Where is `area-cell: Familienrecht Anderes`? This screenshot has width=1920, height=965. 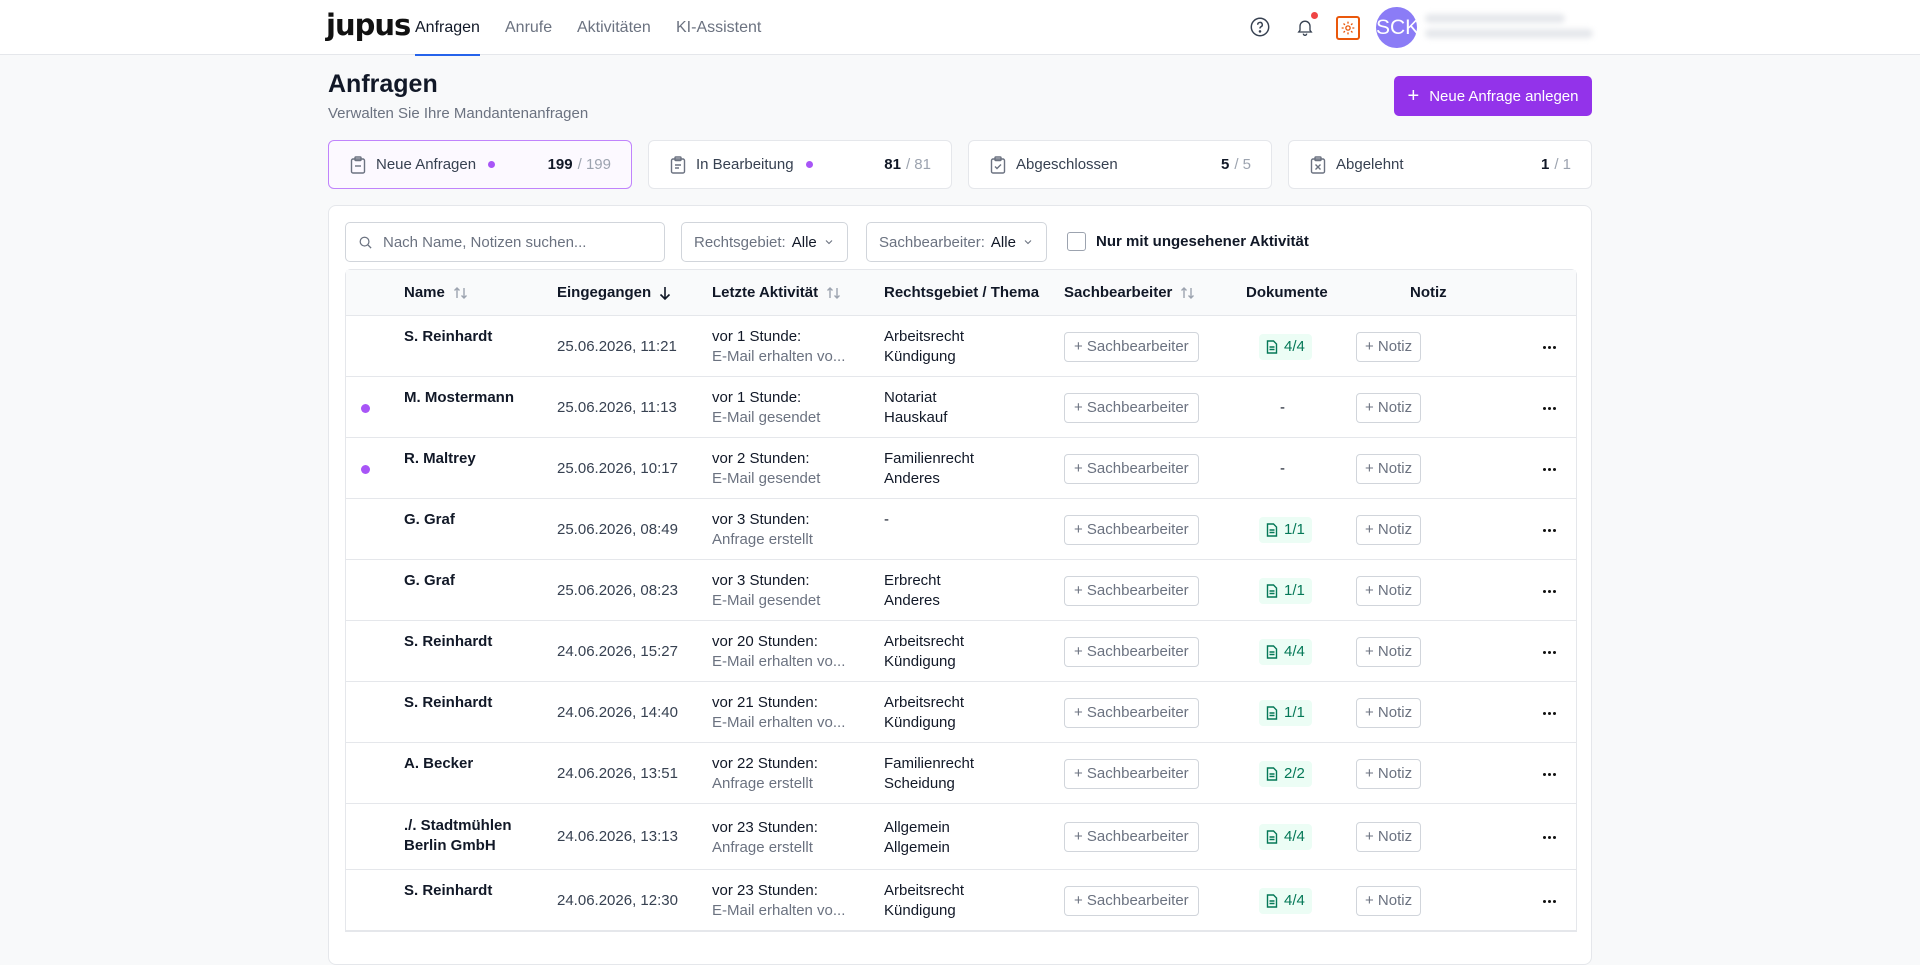 area-cell: Familienrecht Anderes is located at coordinates (929, 469).